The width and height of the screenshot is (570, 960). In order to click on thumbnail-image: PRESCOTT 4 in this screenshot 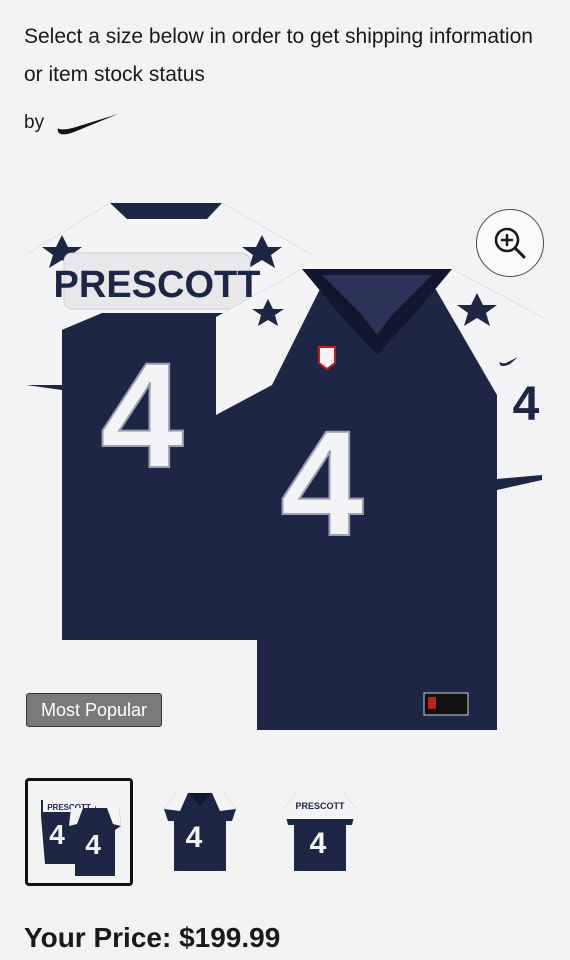, I will do `click(320, 832)`.